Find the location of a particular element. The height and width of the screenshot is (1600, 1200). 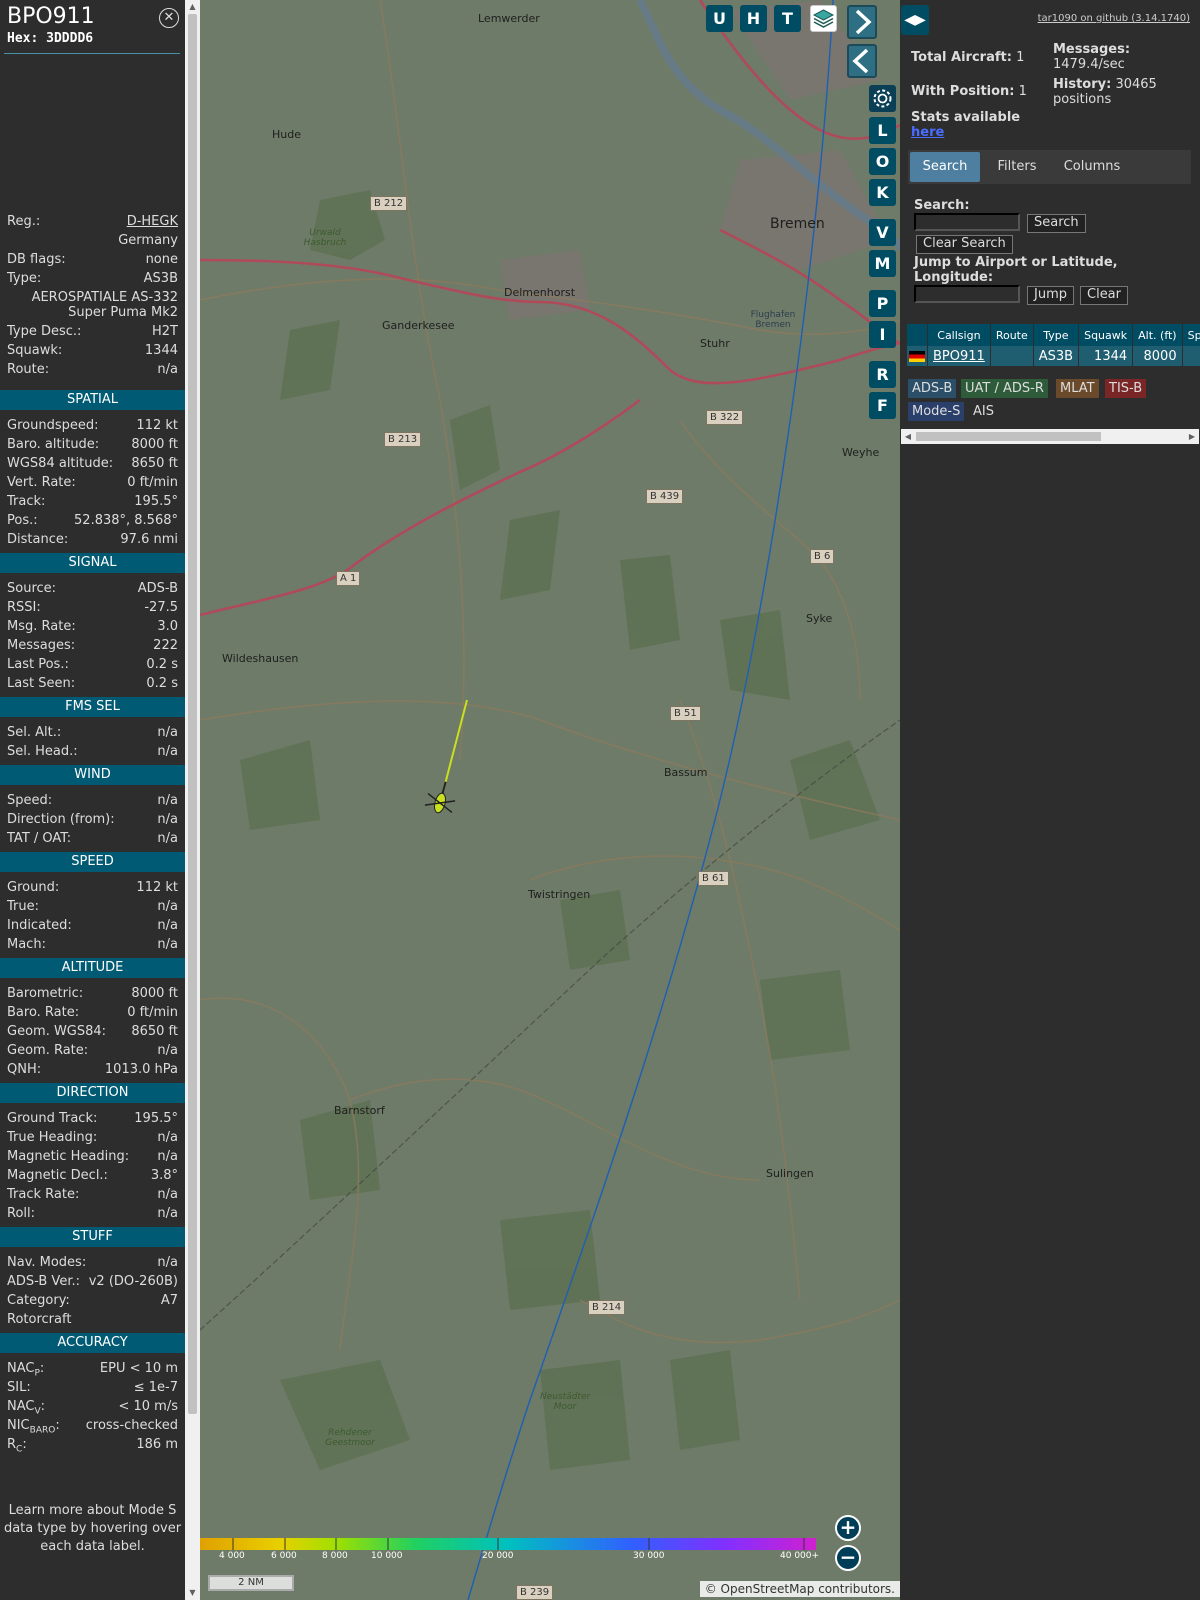

row-callsign: BPO911 is located at coordinates (959, 356).